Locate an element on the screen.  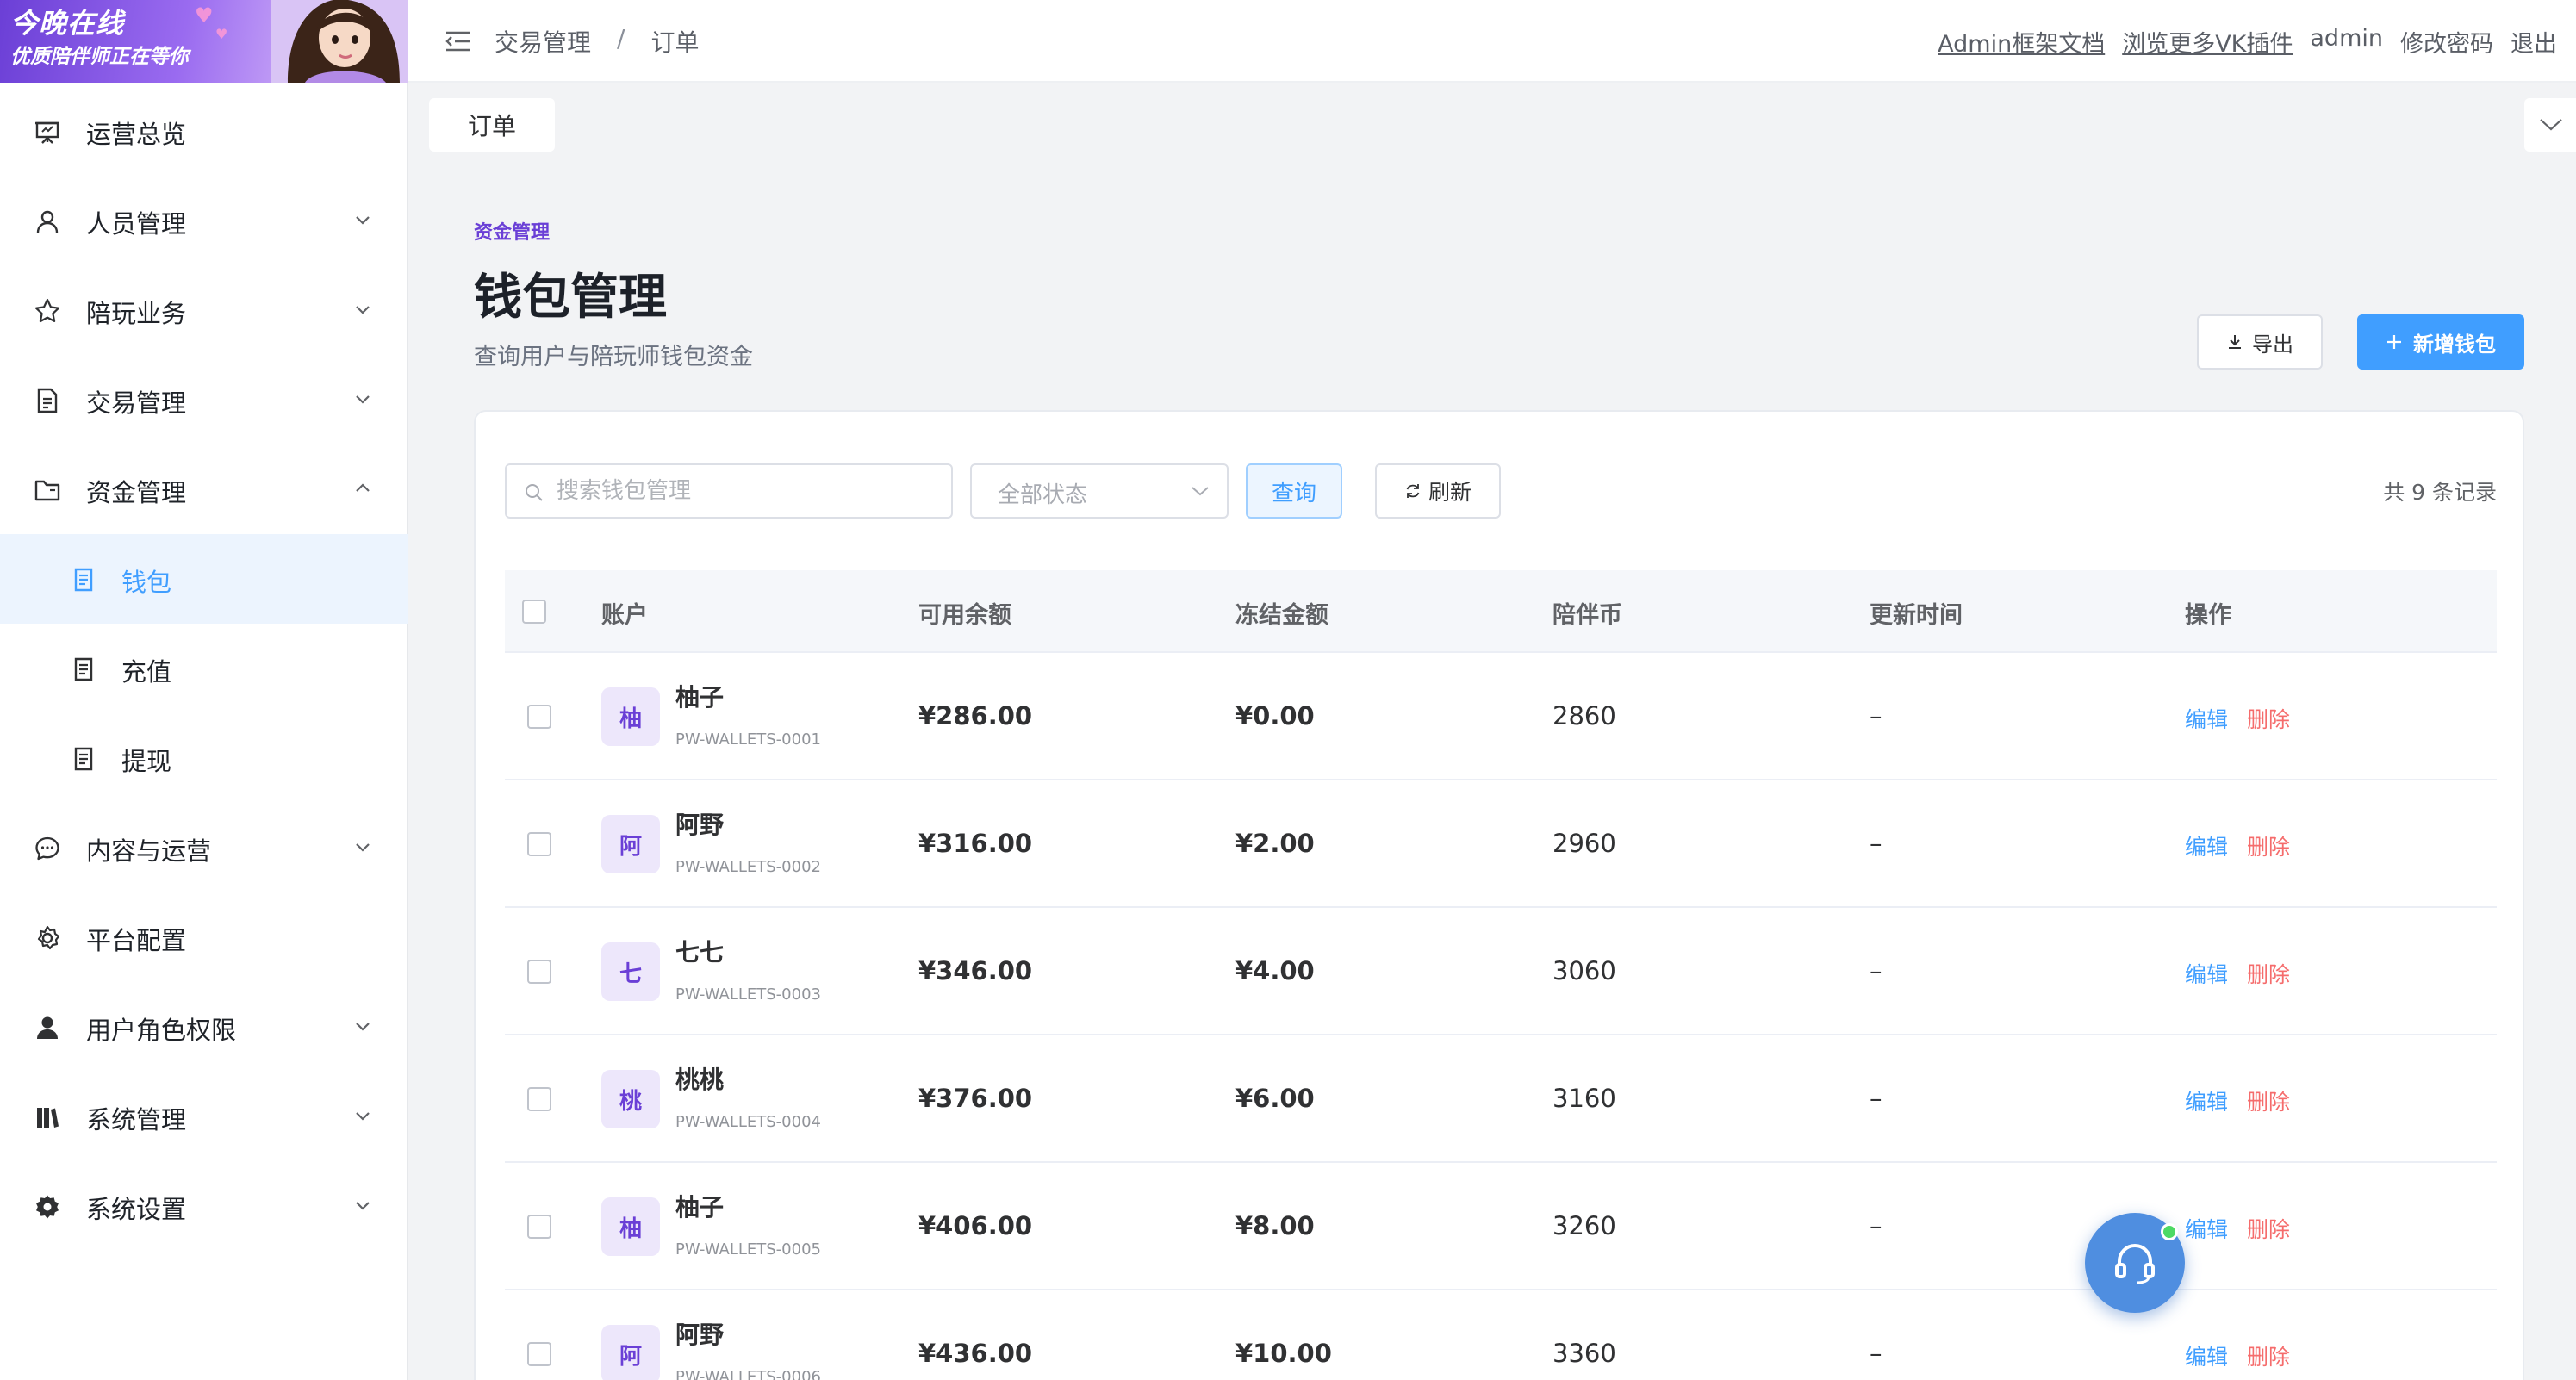
sidebar-item-companion-business: 陪玩业务 is located at coordinates (204, 310).